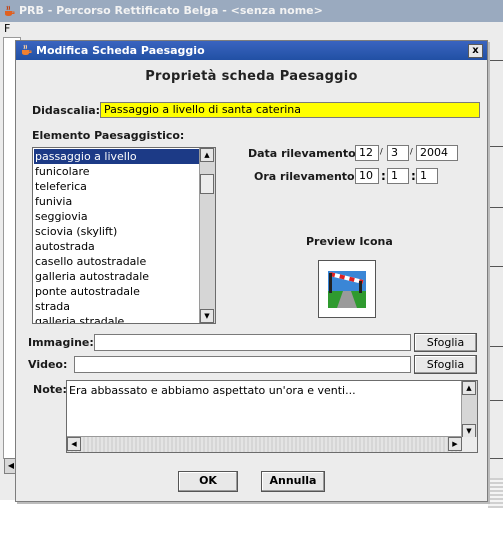 The width and height of the screenshot is (503, 548). Describe the element at coordinates (116, 291) in the screenshot. I see `list-item: ponte autostradale` at that location.